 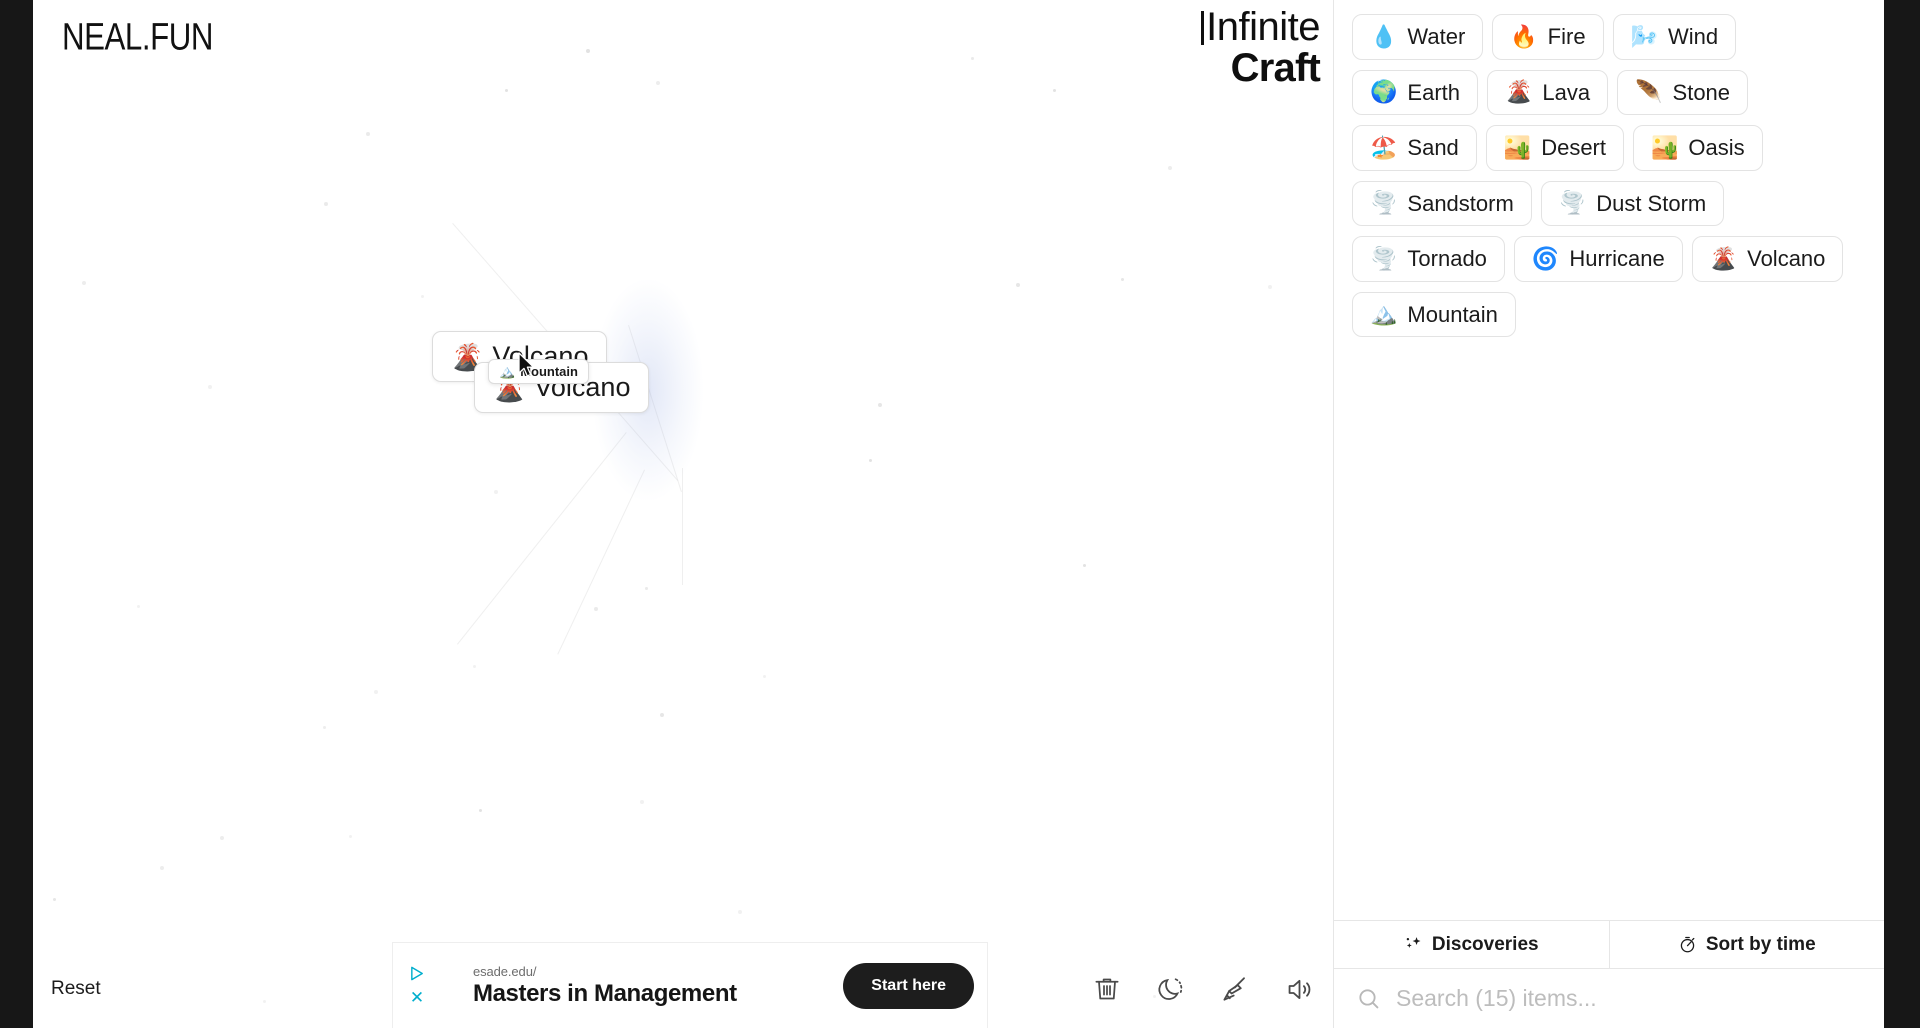 I want to click on element-pill-label: Sandstorm, so click(x=1460, y=203).